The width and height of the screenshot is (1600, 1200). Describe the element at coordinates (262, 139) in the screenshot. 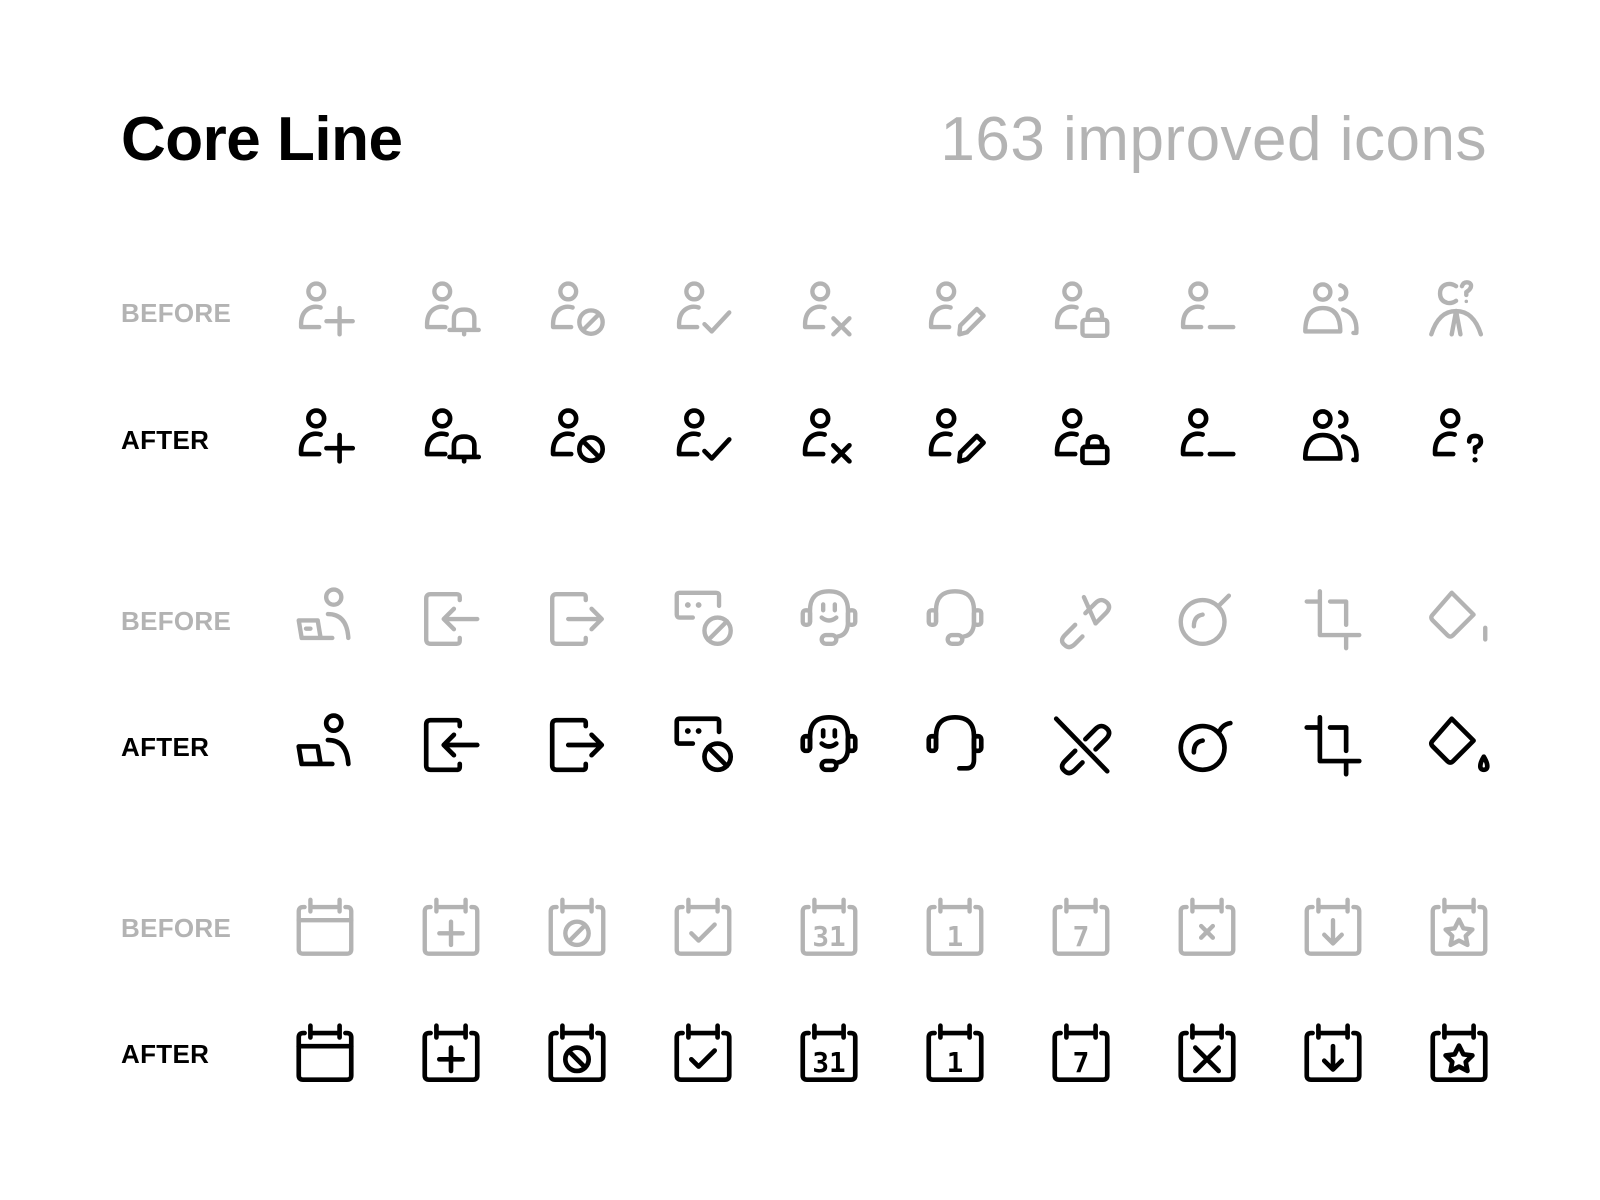

I see `page-title: Core Line` at that location.